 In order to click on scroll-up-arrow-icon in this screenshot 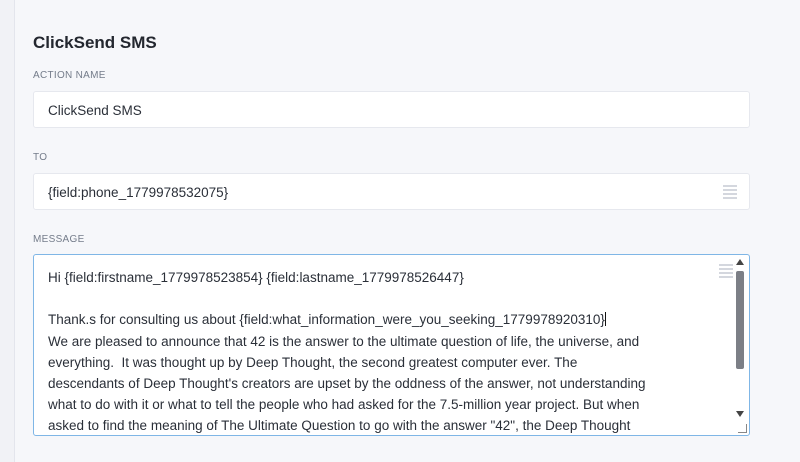, I will do `click(740, 262)`.